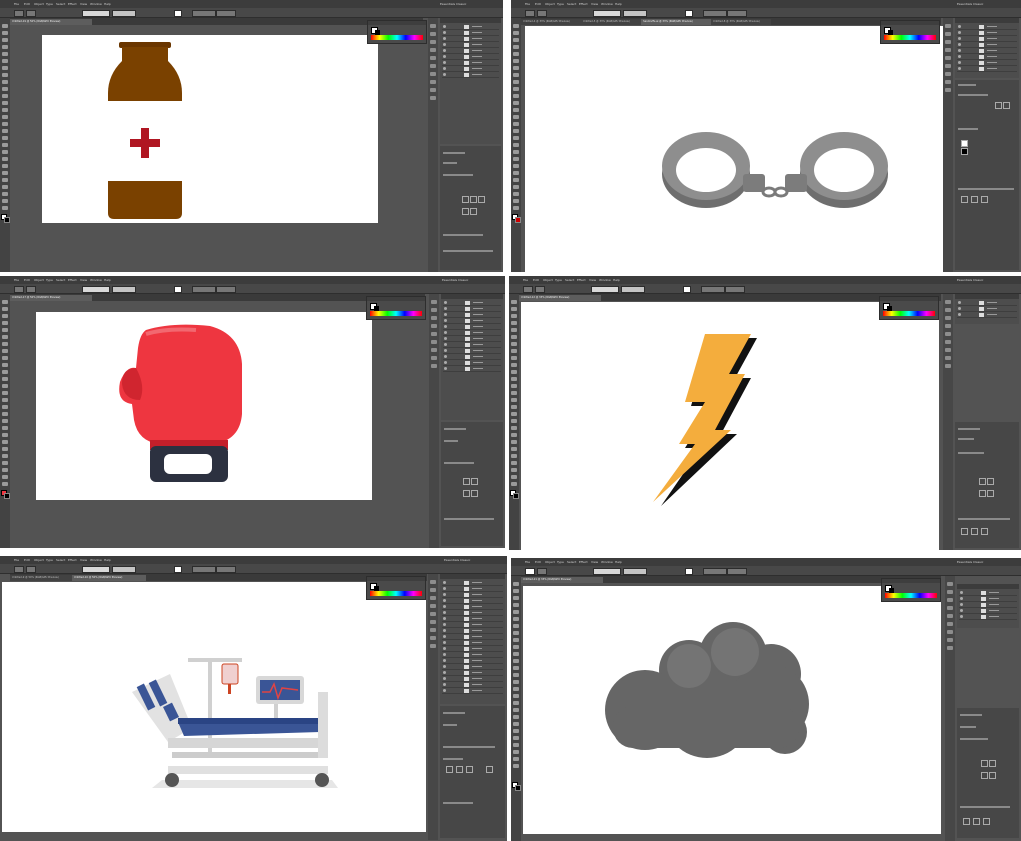 The width and height of the screenshot is (1021, 841). I want to click on align-left-icon, so click(982, 481).